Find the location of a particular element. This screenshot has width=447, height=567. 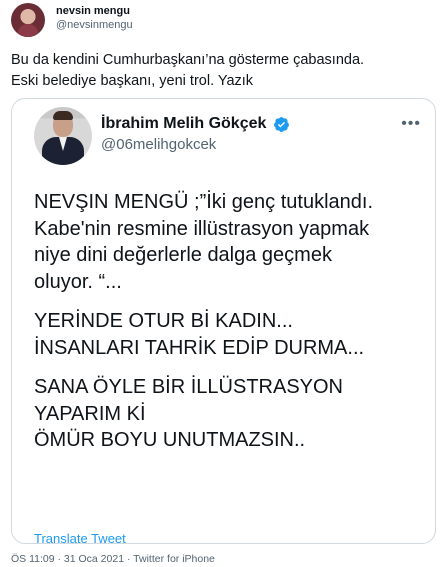

author-avatar is located at coordinates (28, 20).